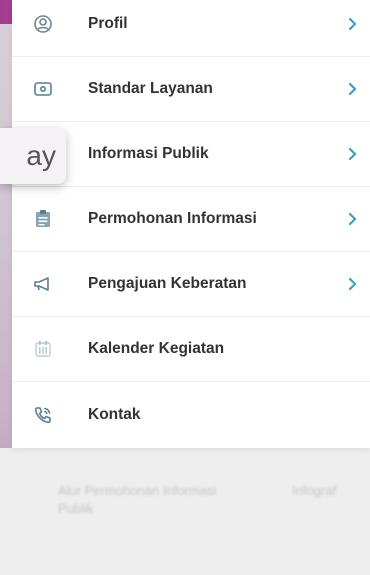 The image size is (370, 575). Describe the element at coordinates (43, 89) in the screenshot. I see `card-icon` at that location.